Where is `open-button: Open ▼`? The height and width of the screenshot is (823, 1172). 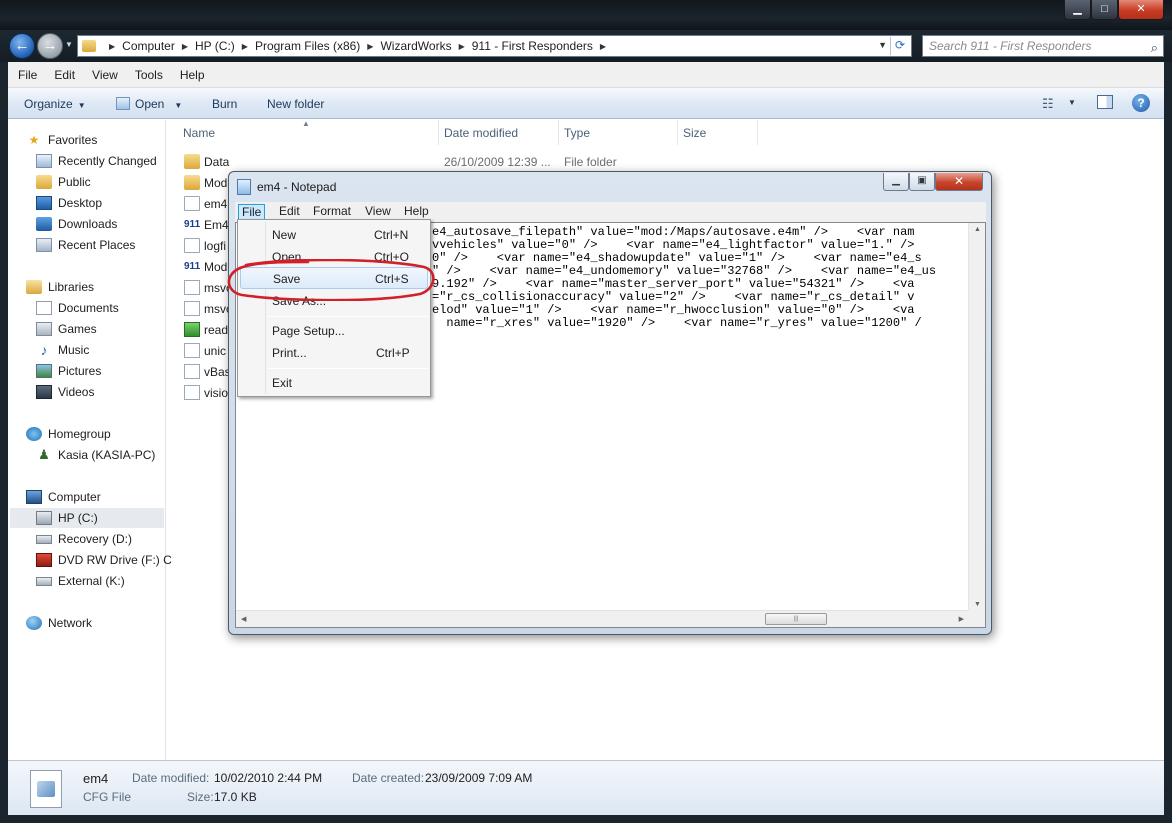 open-button: Open ▼ is located at coordinates (149, 104).